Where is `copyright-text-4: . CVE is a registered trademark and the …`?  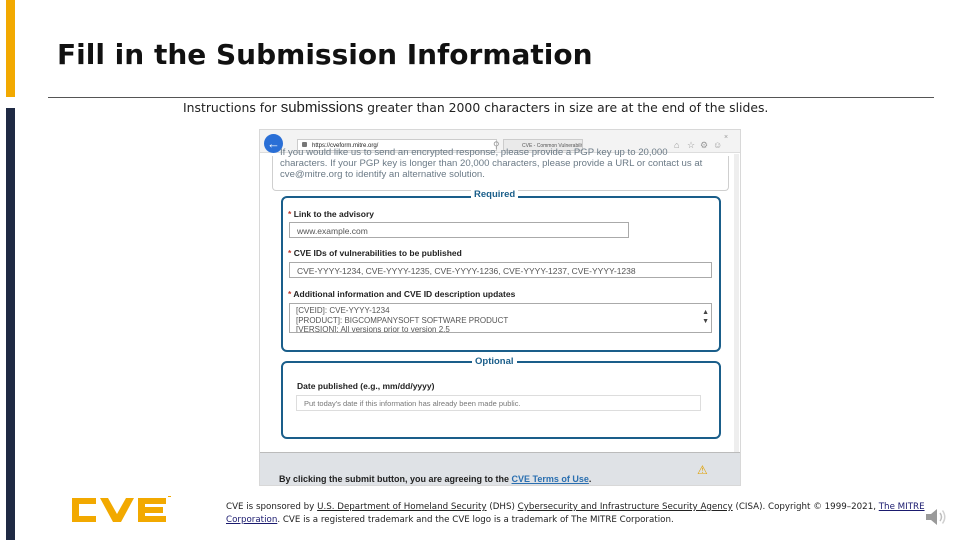
copyright-text-4: . CVE is a registered trademark and the … is located at coordinates (475, 519).